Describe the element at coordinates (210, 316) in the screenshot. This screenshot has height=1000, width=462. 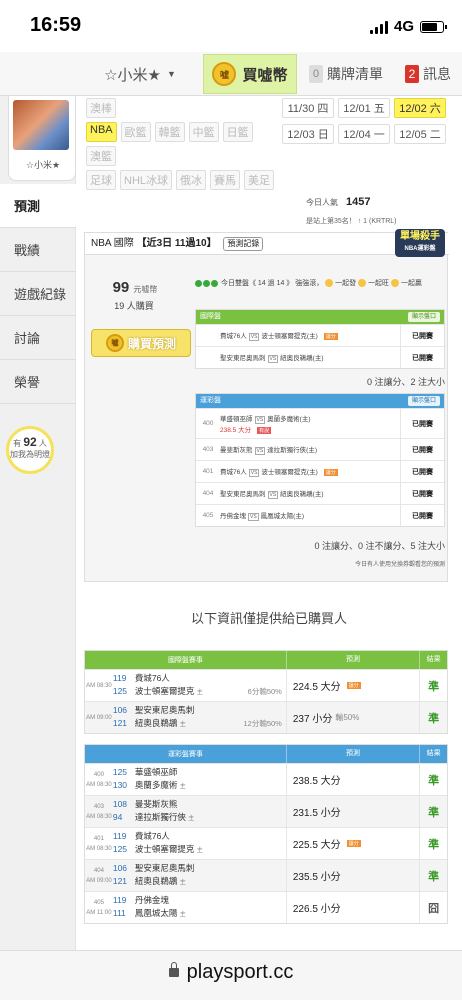
I see `intl-title: 國際盤` at that location.